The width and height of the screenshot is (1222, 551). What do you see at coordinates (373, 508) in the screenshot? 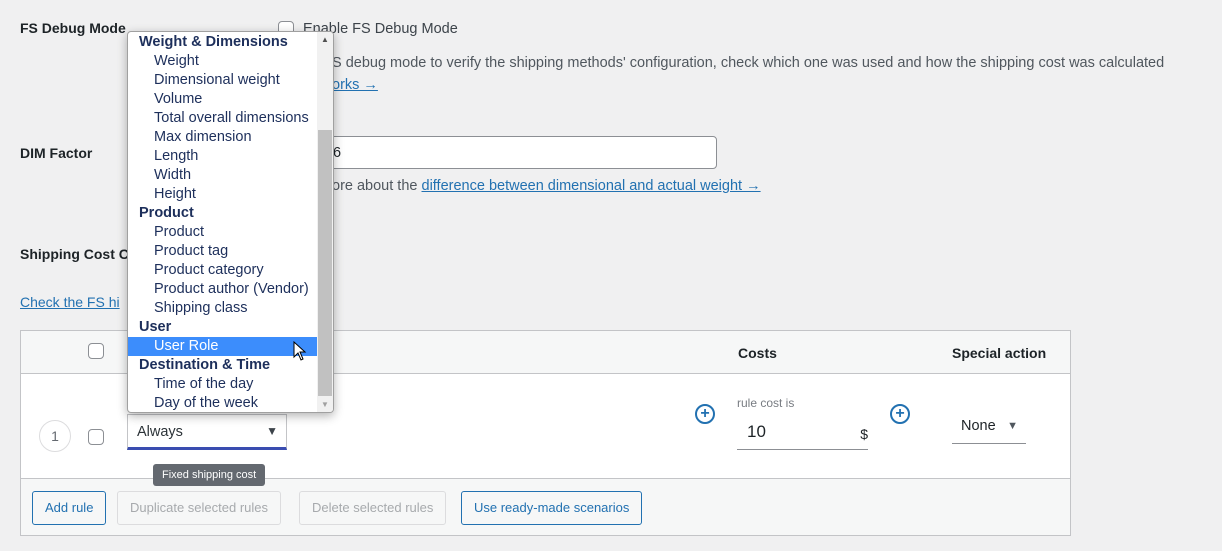
I see `delete-rules-button: Delete selected rules` at bounding box center [373, 508].